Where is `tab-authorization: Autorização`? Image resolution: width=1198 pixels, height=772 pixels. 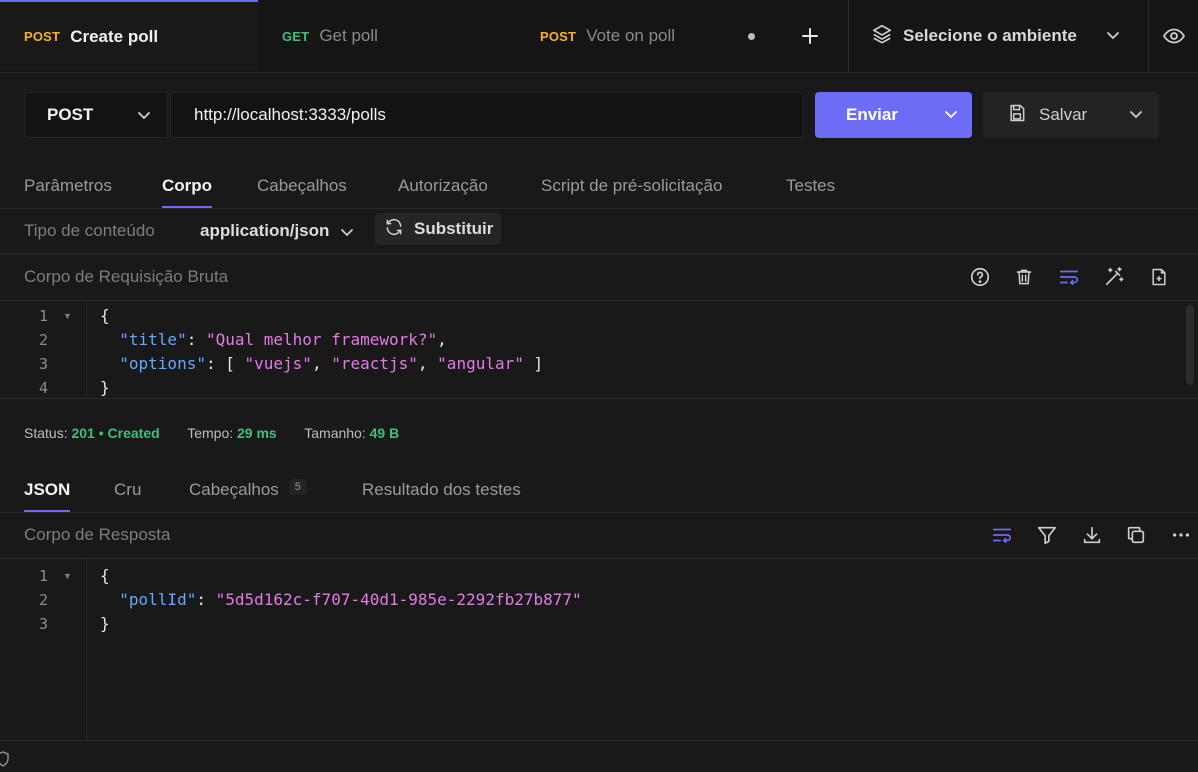
tab-authorization: Autorização is located at coordinates (443, 186).